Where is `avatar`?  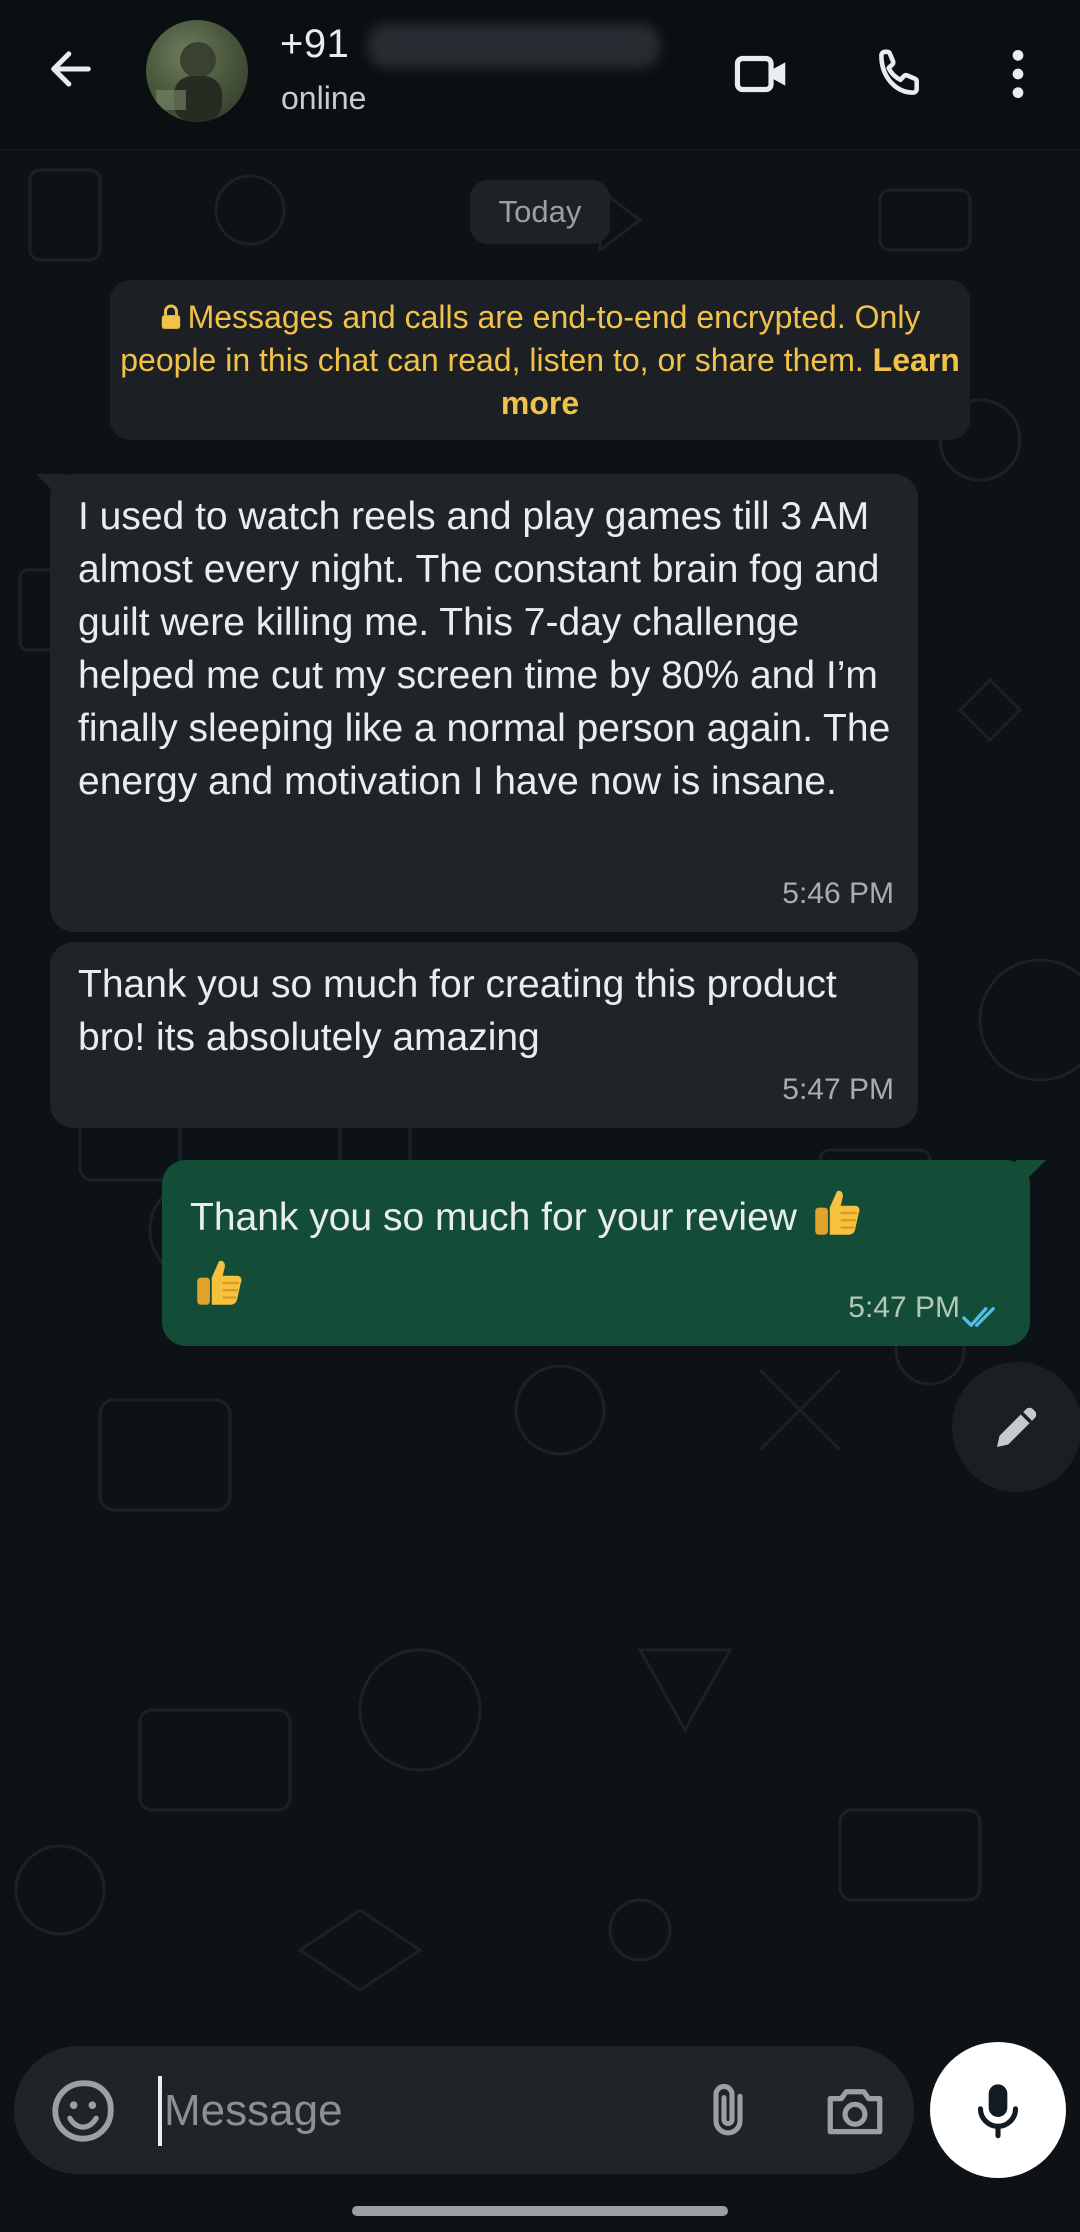
avatar is located at coordinates (197, 71).